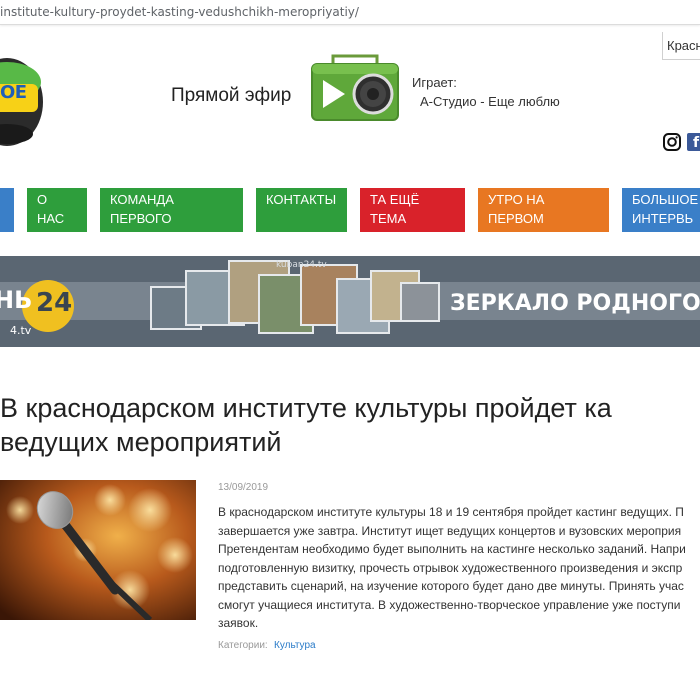 This screenshot has width=700, height=700. What do you see at coordinates (412, 210) in the screenshot?
I see `nav-item-that-topic: ТА ЕЩЁ ТЕМА` at bounding box center [412, 210].